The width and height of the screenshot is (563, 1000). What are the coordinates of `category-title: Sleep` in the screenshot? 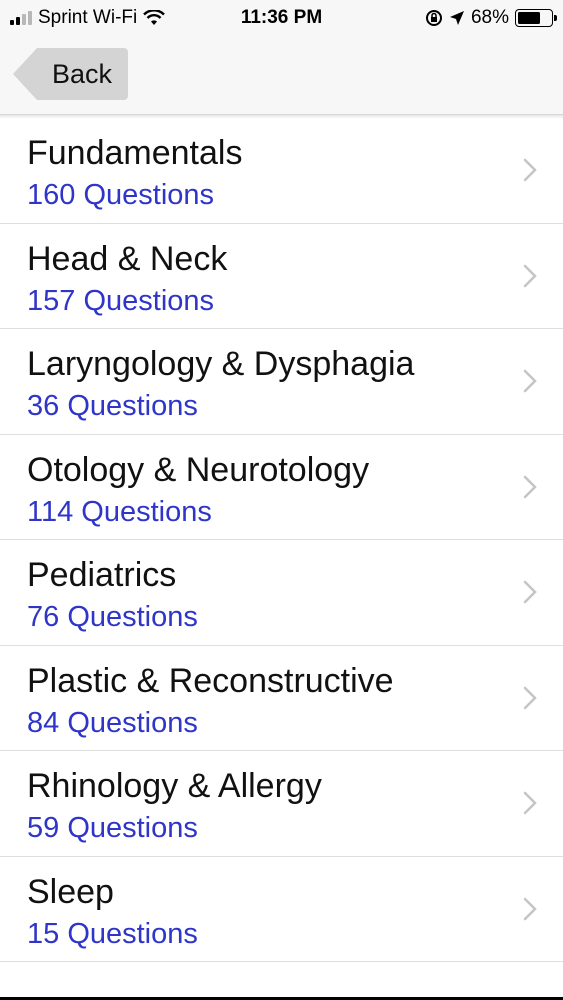 It's located at (70, 891).